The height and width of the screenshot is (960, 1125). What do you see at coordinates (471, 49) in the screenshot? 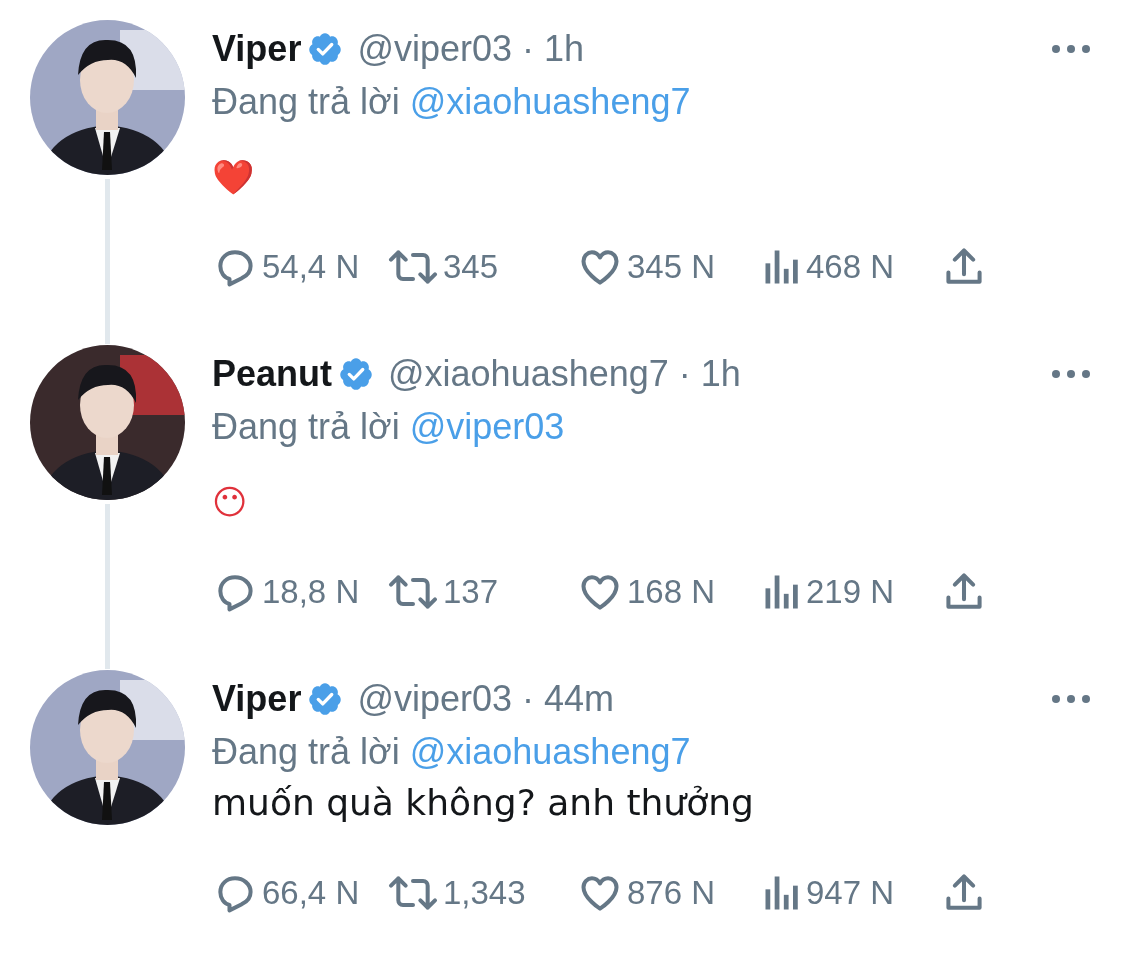
I see `handle-and-time: @viper03 · 1h` at bounding box center [471, 49].